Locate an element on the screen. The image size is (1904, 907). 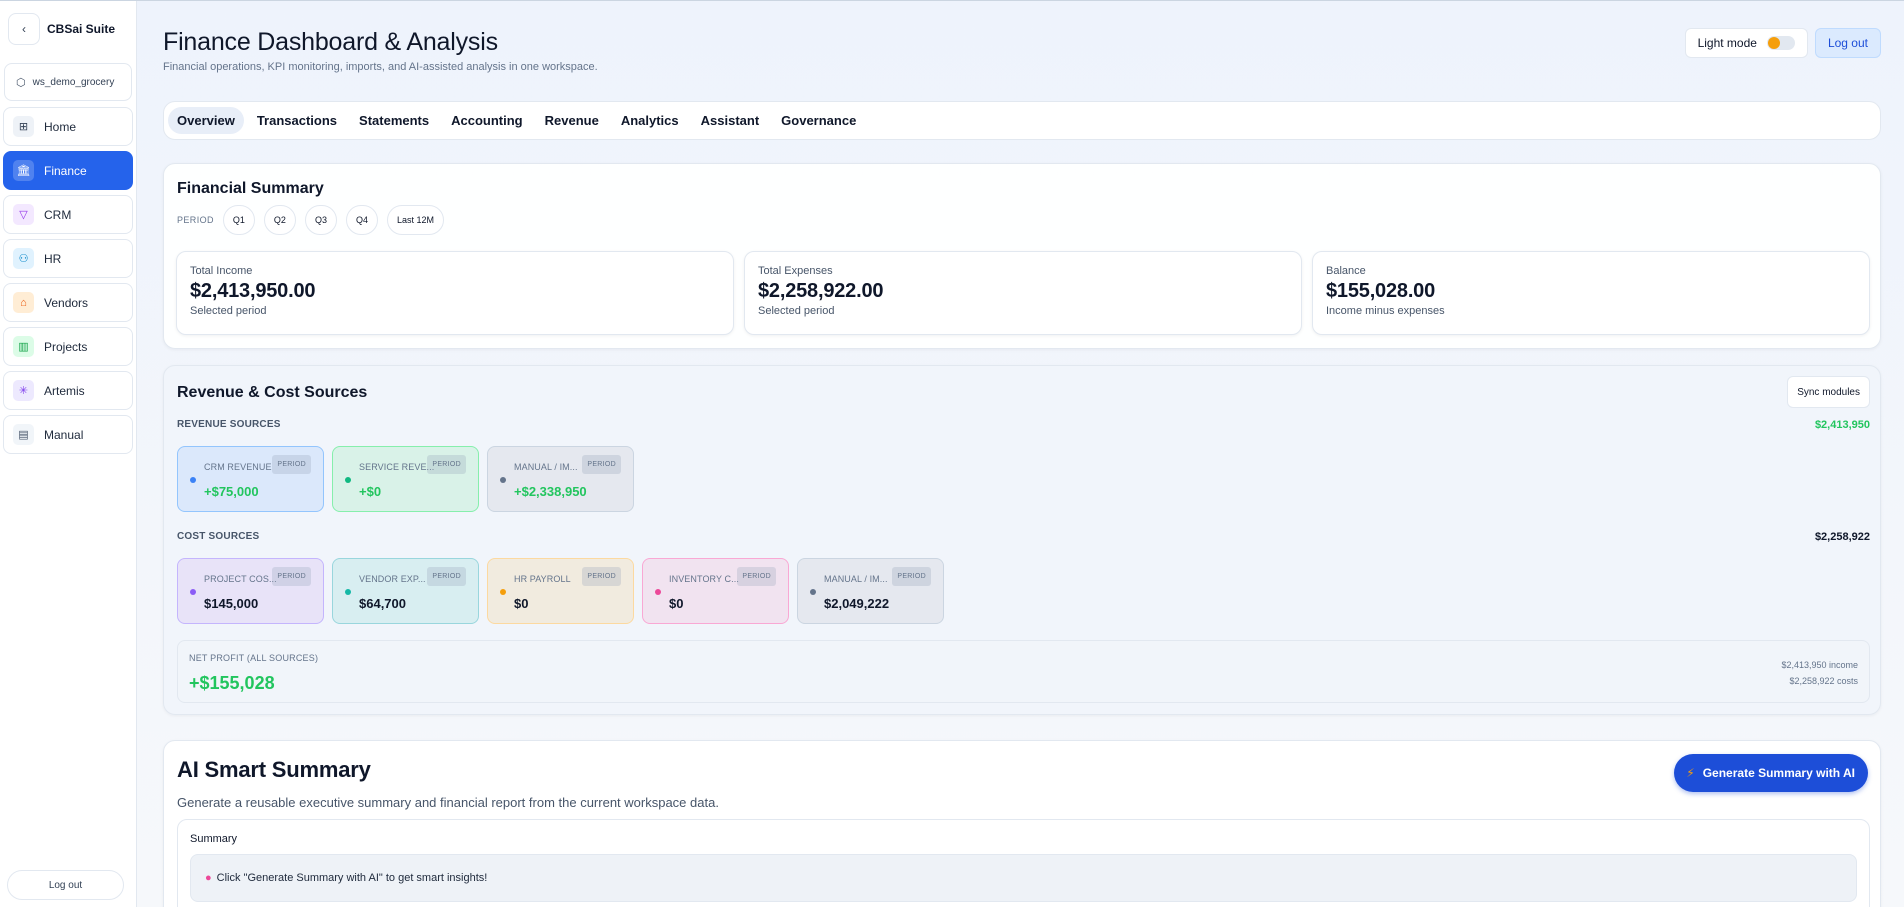
sync-modules-button: Sync modules is located at coordinates (1828, 392).